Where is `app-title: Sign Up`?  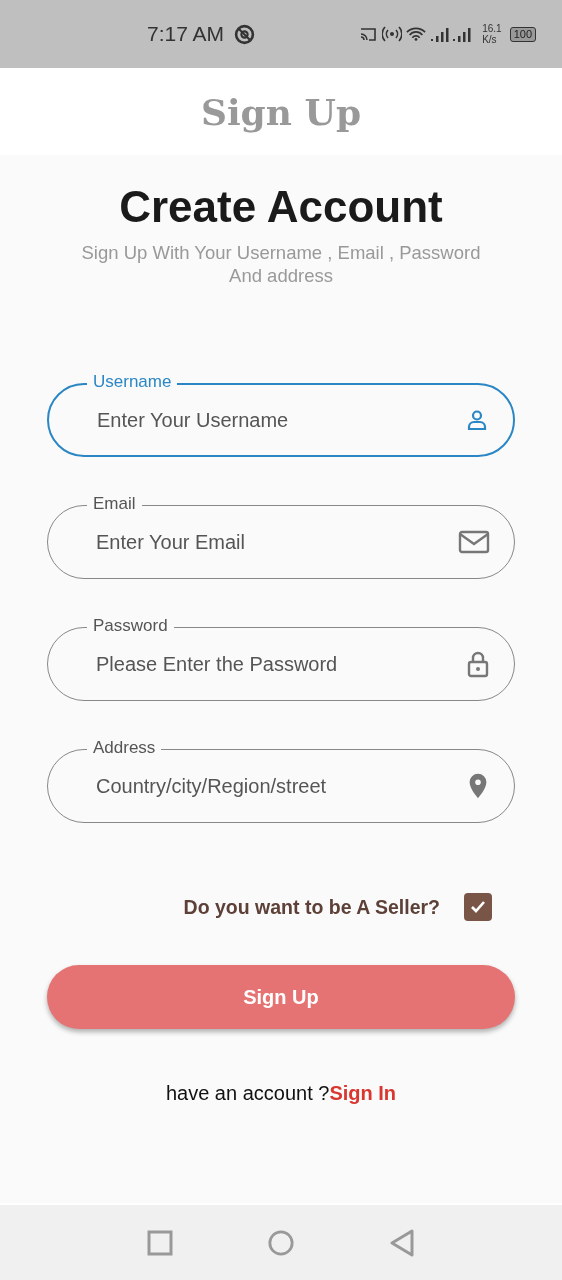 app-title: Sign Up is located at coordinates (281, 111).